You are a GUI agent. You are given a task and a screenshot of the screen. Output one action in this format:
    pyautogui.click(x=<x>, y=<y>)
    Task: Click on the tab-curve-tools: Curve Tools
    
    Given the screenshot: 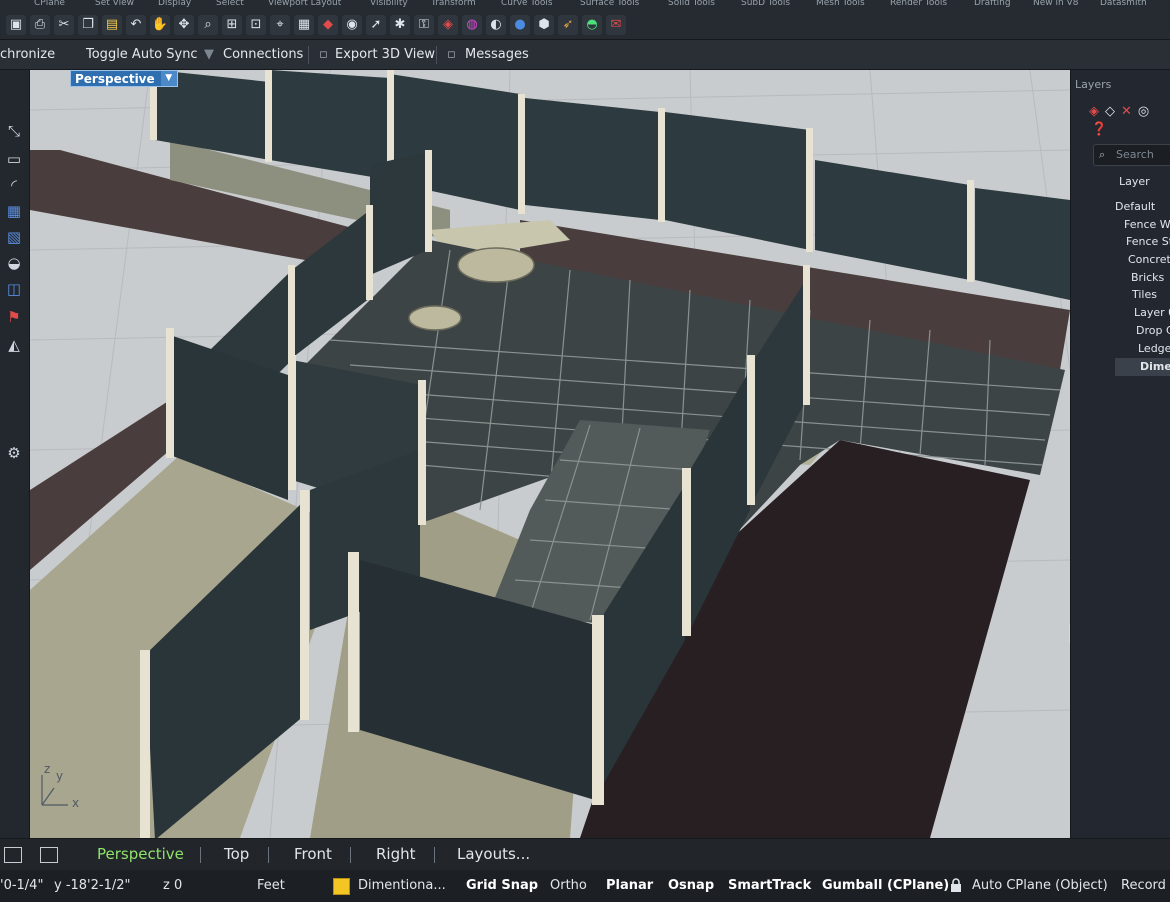 What is the action you would take?
    pyautogui.click(x=527, y=4)
    